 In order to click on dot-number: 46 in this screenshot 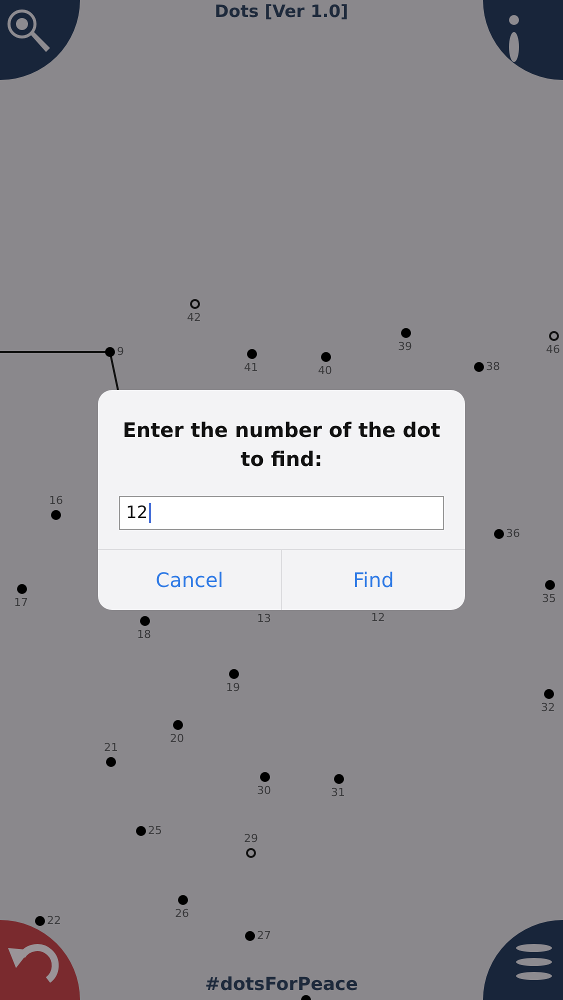, I will do `click(553, 350)`.